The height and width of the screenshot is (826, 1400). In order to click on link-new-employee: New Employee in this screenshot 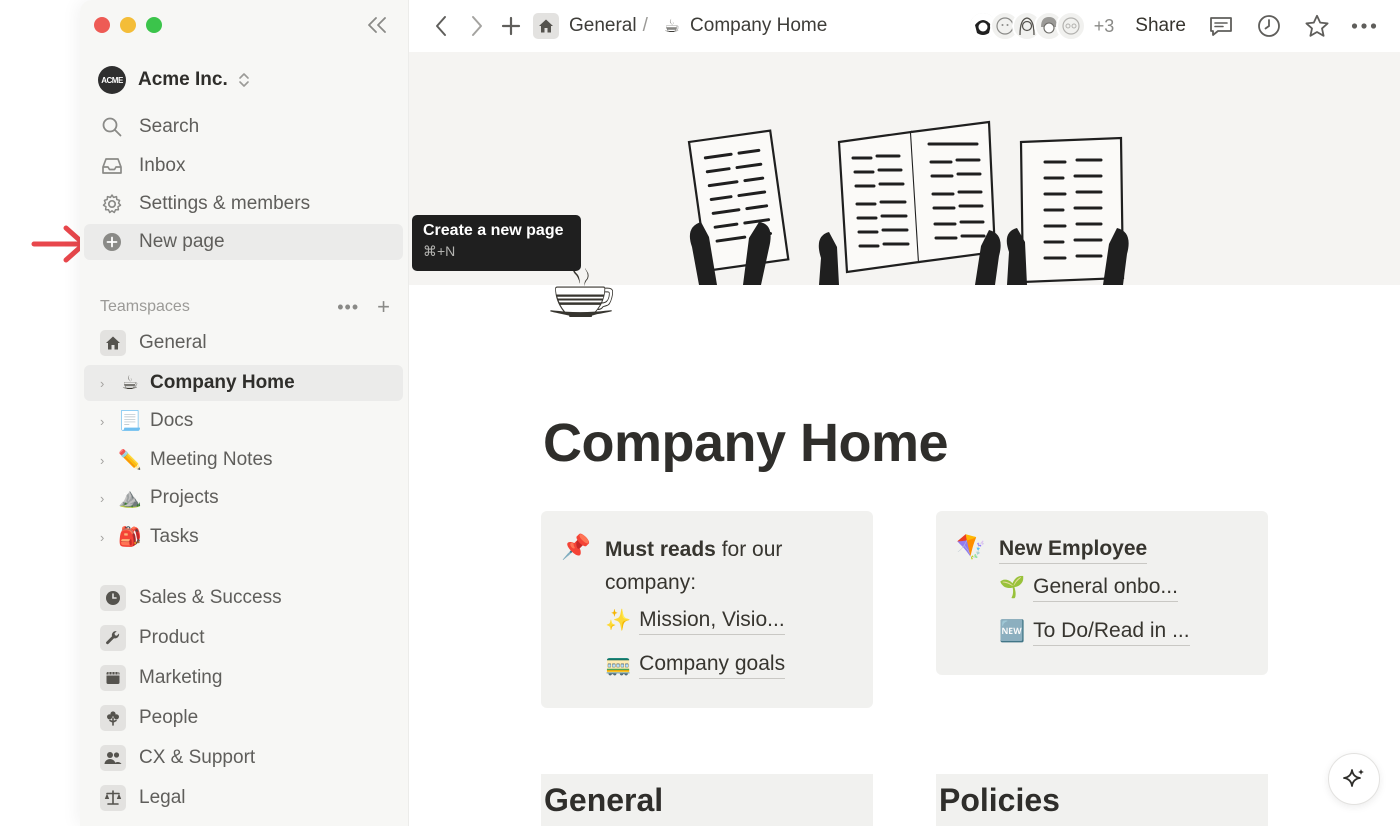, I will do `click(1073, 549)`.